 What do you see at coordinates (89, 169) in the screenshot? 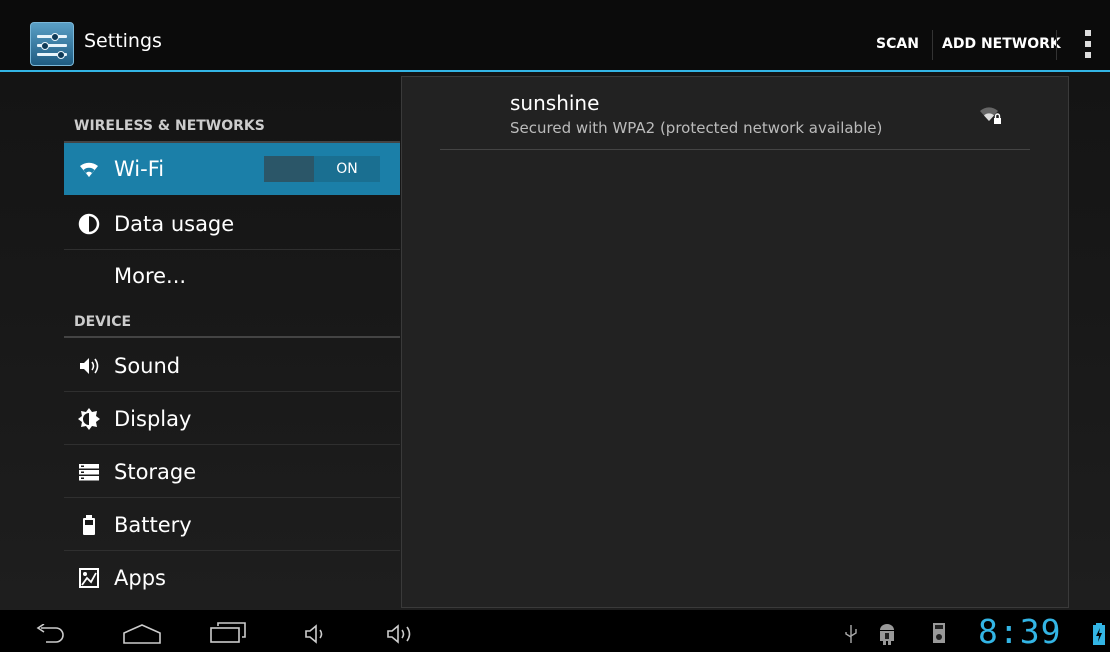
I see `wifi-icon` at bounding box center [89, 169].